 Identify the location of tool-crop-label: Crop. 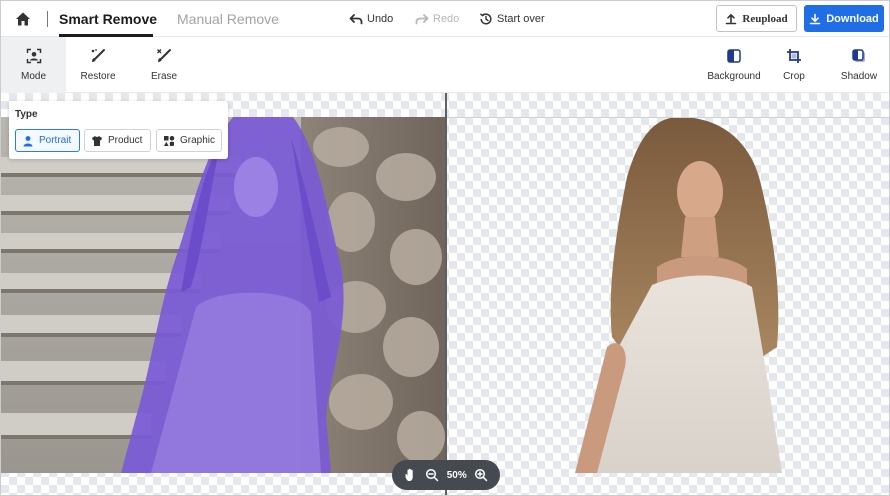
(794, 76).